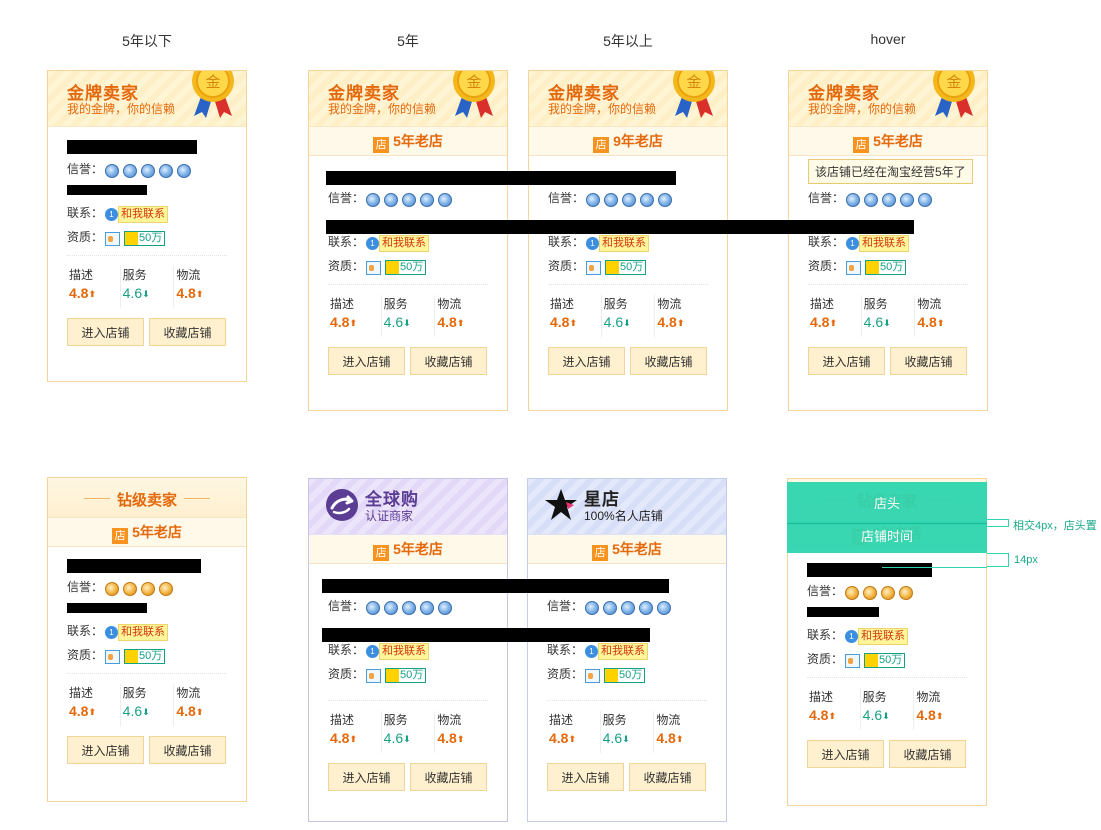  I want to click on annotation-head: 店头, so click(887, 503).